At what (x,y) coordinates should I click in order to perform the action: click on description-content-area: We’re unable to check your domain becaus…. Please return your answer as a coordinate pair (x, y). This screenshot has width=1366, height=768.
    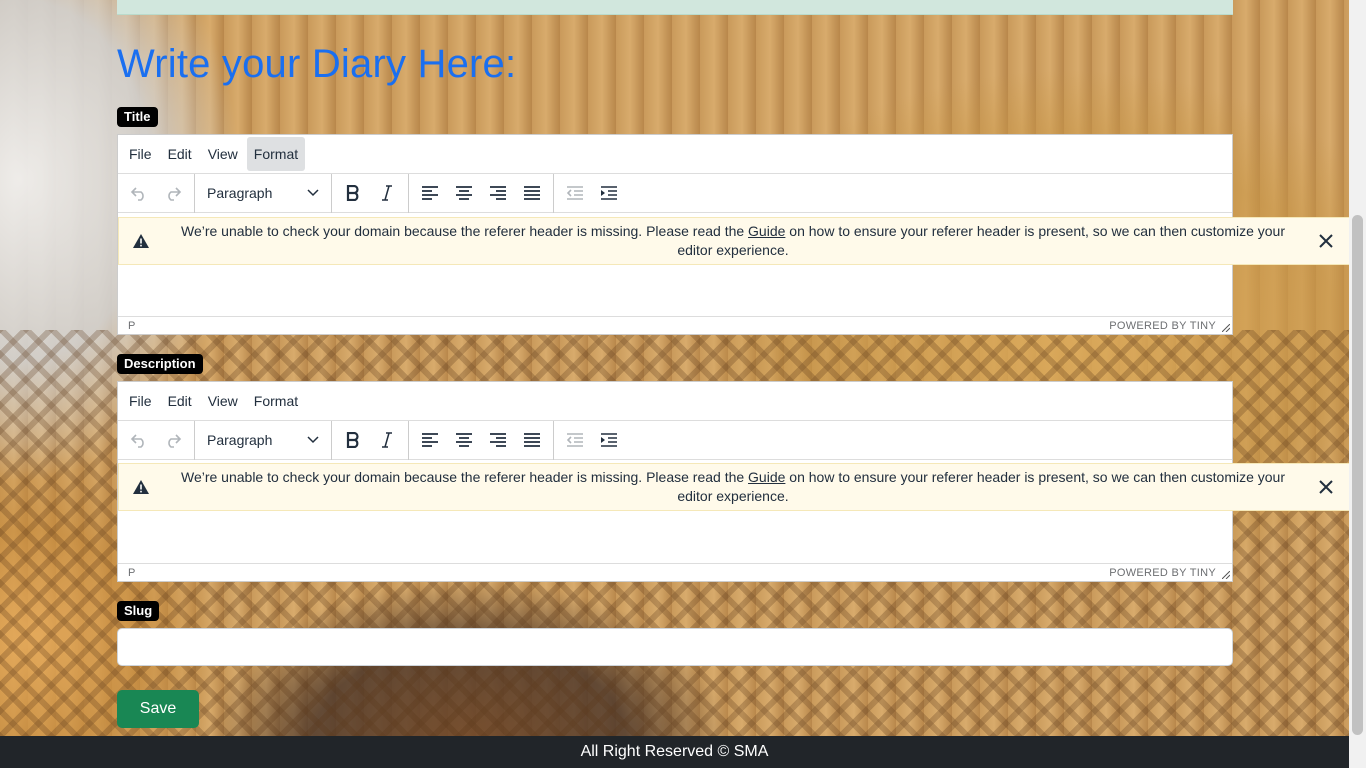
    Looking at the image, I should click on (734, 511).